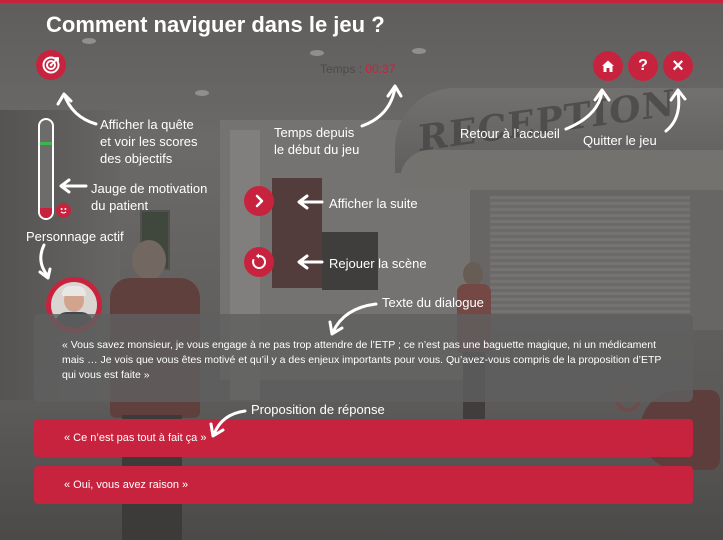 The width and height of the screenshot is (723, 540). Describe the element at coordinates (310, 202) in the screenshot. I see `arrow-to-next` at that location.